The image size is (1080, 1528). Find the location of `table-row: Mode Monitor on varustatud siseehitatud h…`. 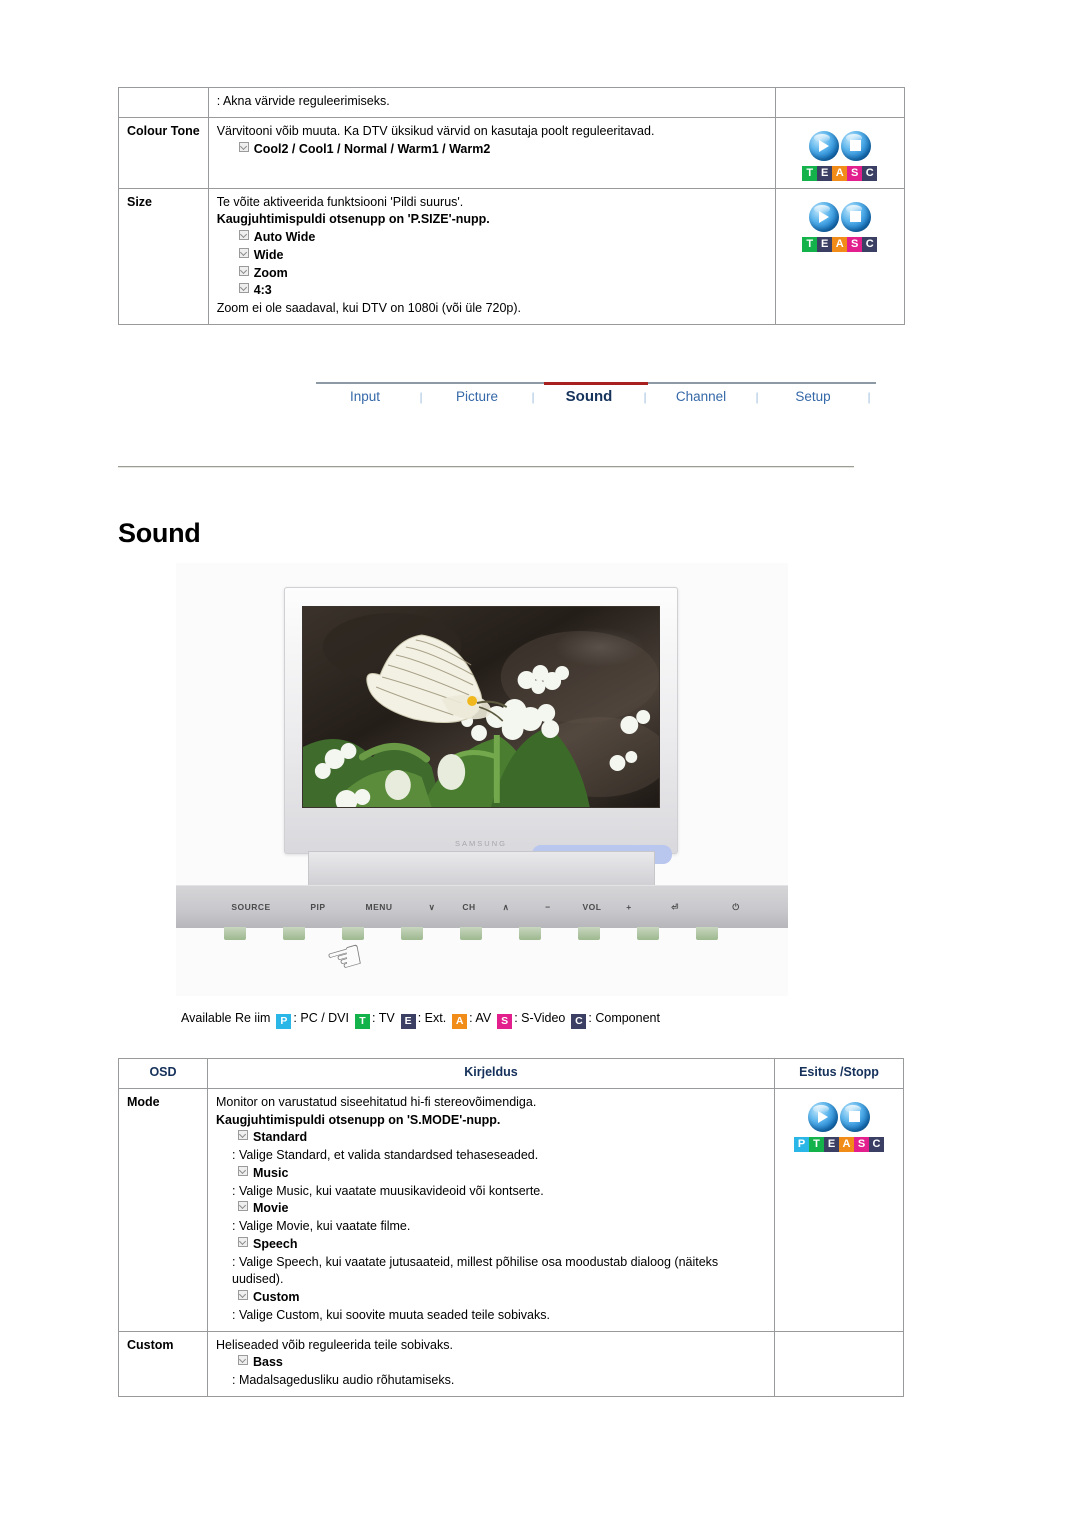

table-row: Mode Monitor on varustatud siseehitatud h… is located at coordinates (511, 1209).